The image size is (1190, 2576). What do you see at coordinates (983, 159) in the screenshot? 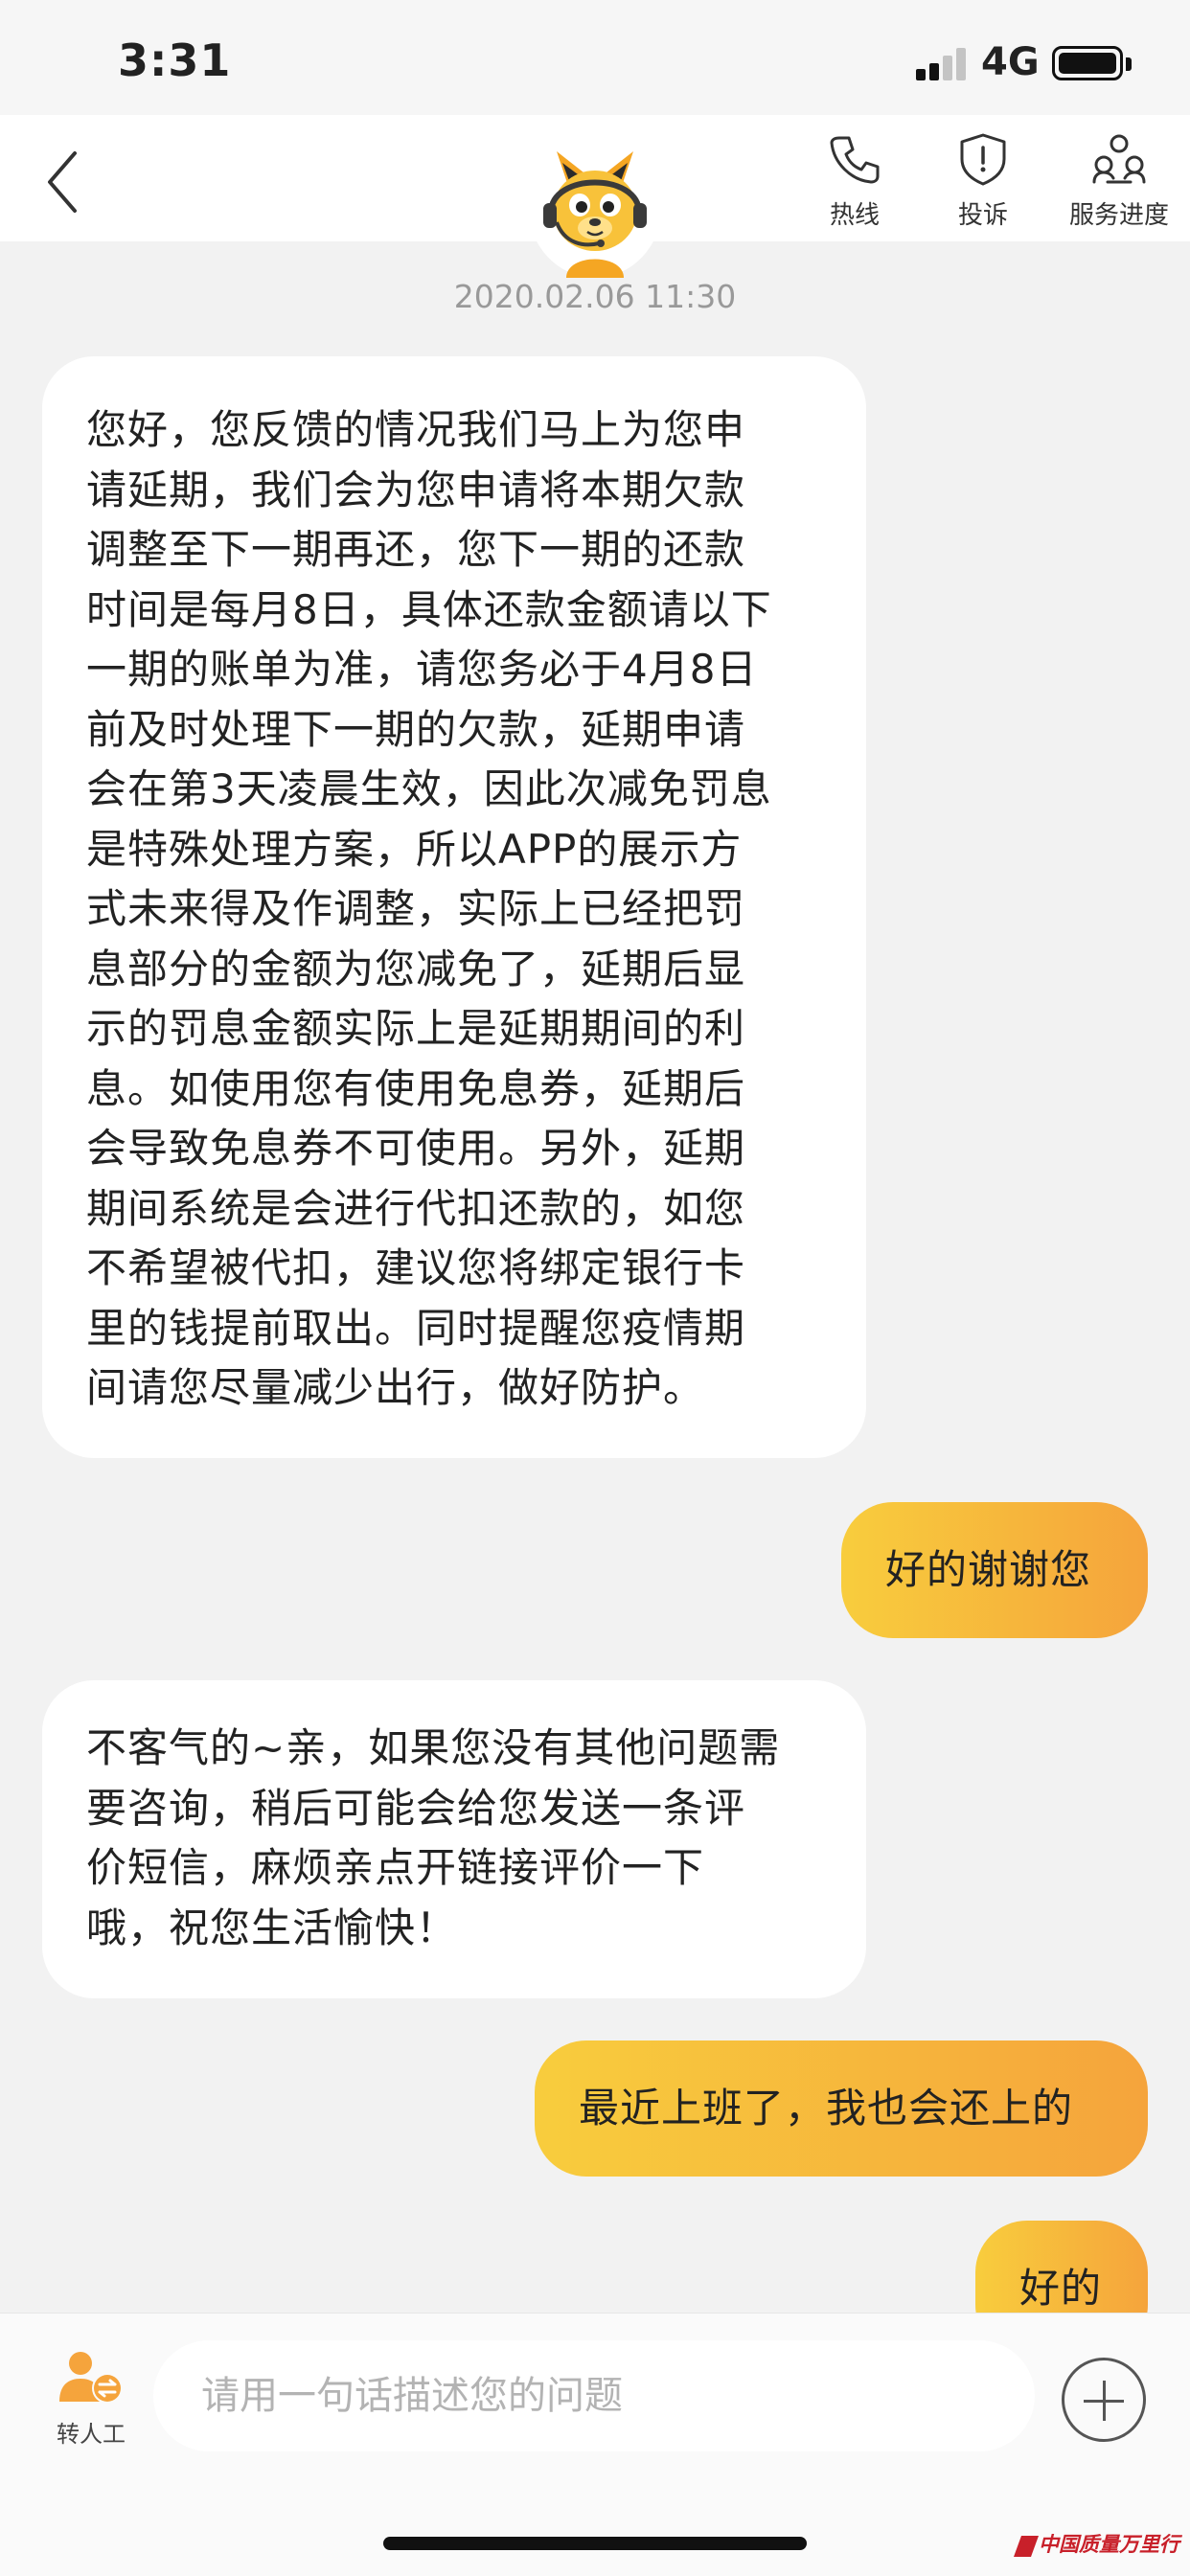
I see `shield-alert-icon` at bounding box center [983, 159].